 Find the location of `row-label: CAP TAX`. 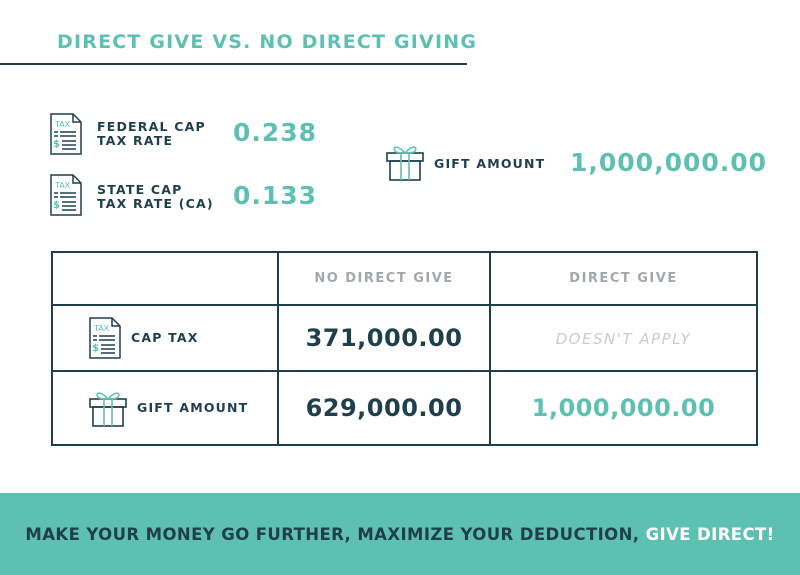

row-label: CAP TAX is located at coordinates (165, 337).